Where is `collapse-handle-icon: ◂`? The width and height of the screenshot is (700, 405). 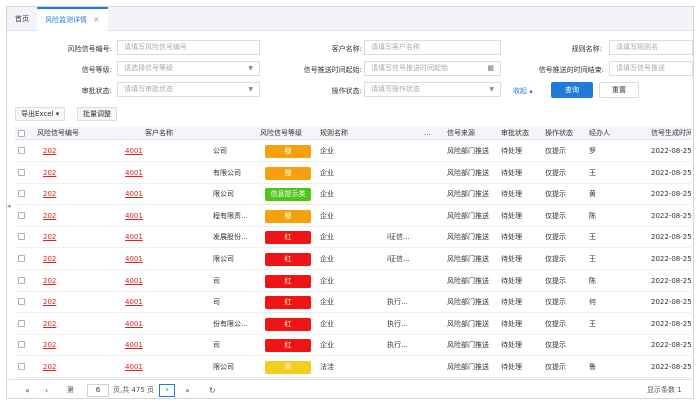
collapse-handle-icon: ◂ is located at coordinates (9, 209).